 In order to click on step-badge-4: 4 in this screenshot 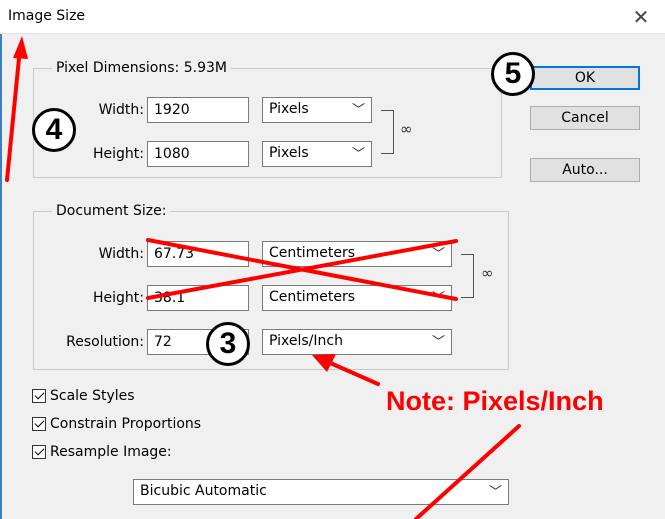, I will do `click(54, 130)`.